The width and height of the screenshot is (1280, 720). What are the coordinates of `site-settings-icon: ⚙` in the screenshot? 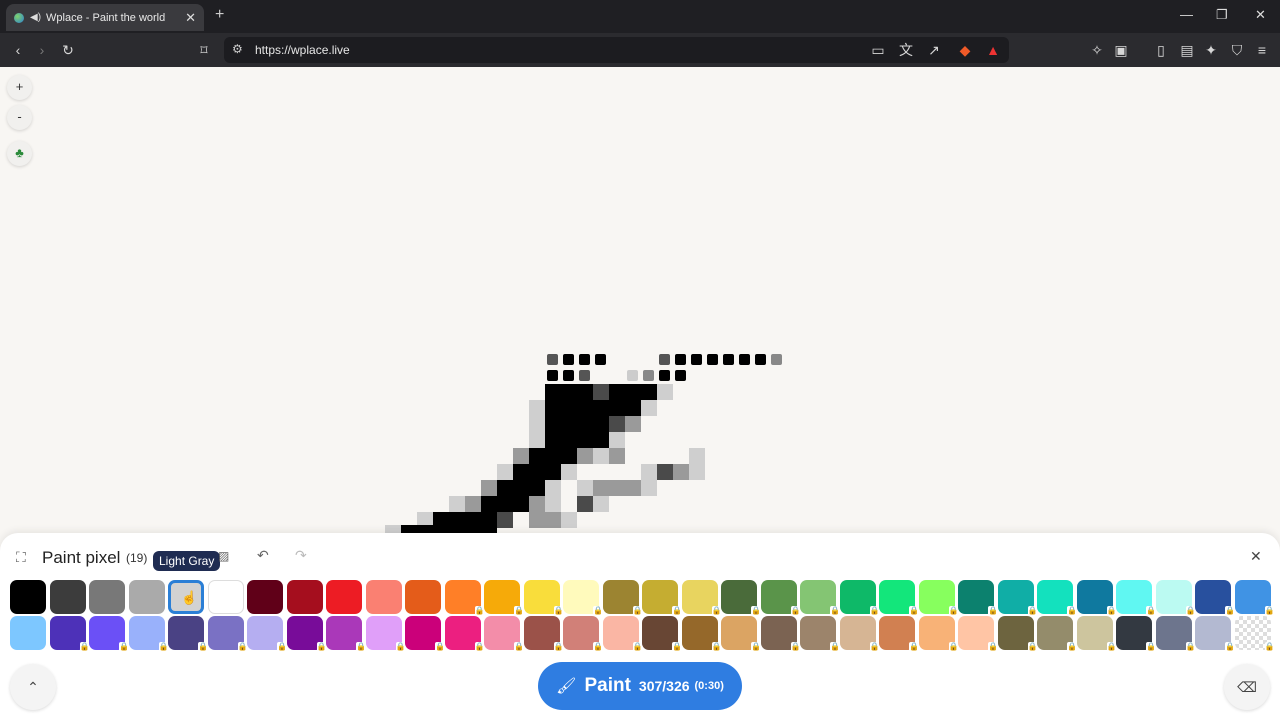 It's located at (237, 49).